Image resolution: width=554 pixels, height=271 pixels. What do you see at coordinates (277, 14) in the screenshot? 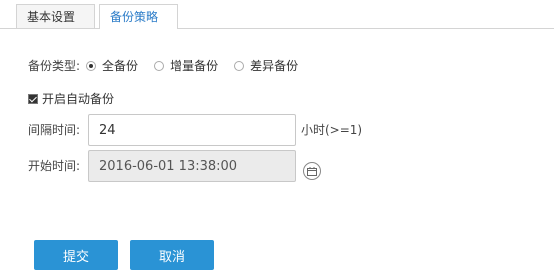
I see `tab-bar: 基本设置 备份策略` at bounding box center [277, 14].